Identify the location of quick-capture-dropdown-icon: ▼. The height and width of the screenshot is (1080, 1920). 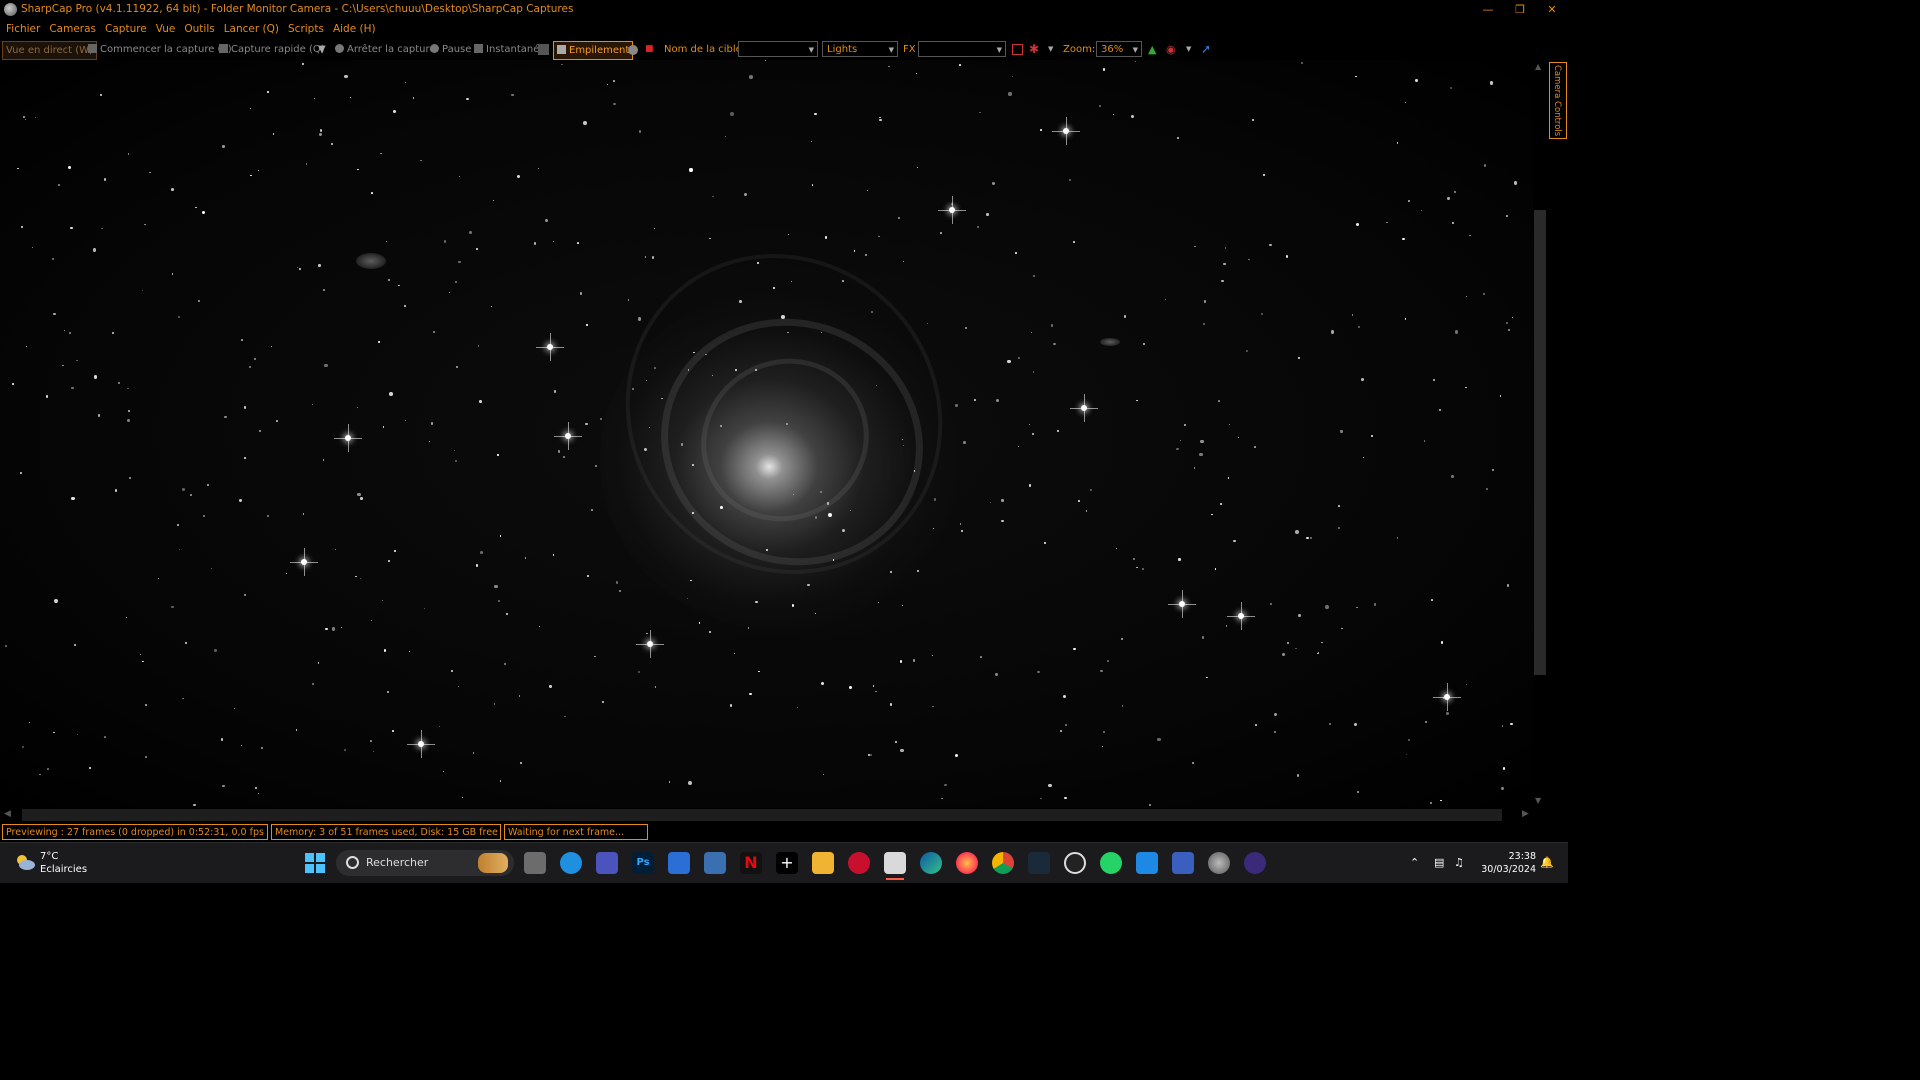
(322, 49).